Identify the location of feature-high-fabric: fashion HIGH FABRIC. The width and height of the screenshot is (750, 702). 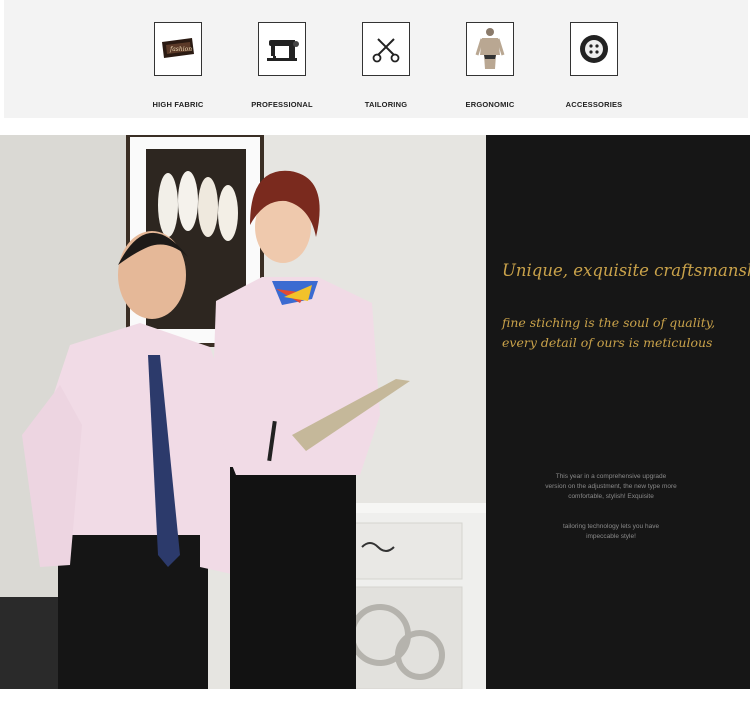
(178, 65).